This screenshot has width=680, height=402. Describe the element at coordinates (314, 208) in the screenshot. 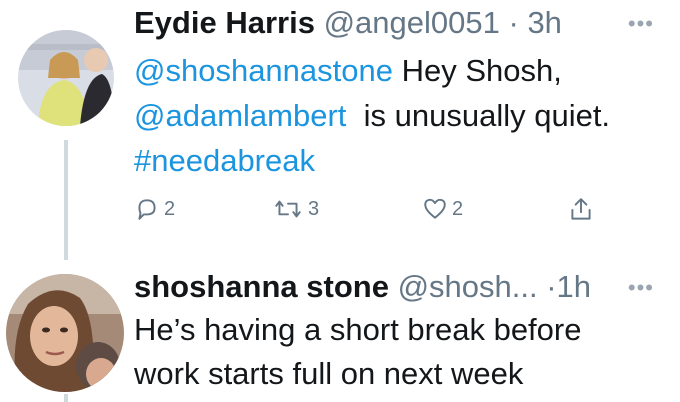

I see `retweet-count: 3` at that location.